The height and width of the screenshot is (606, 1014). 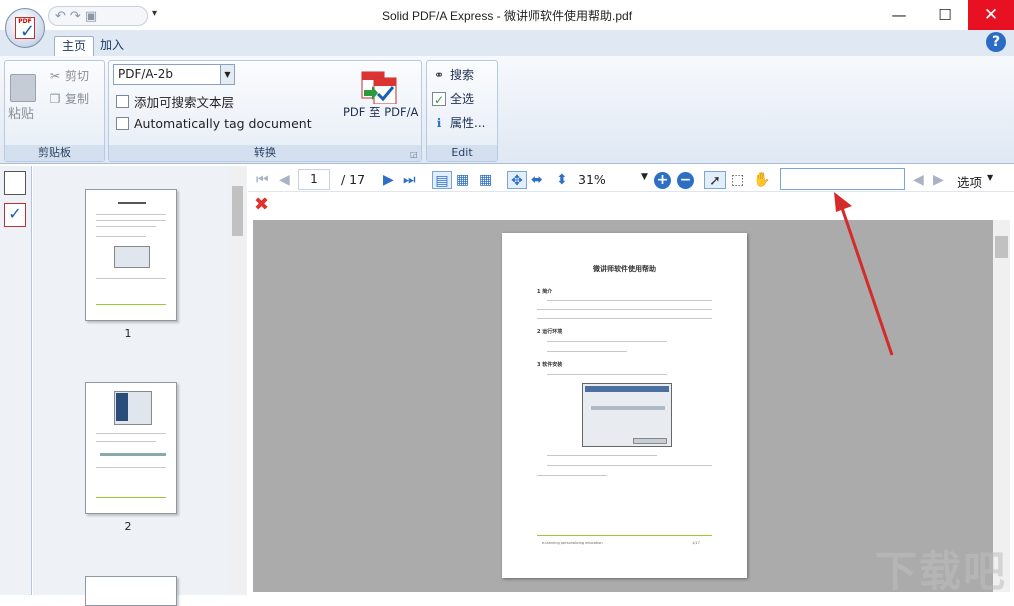 What do you see at coordinates (54, 153) in the screenshot?
I see `clipboard-group-label: 剪贴板` at bounding box center [54, 153].